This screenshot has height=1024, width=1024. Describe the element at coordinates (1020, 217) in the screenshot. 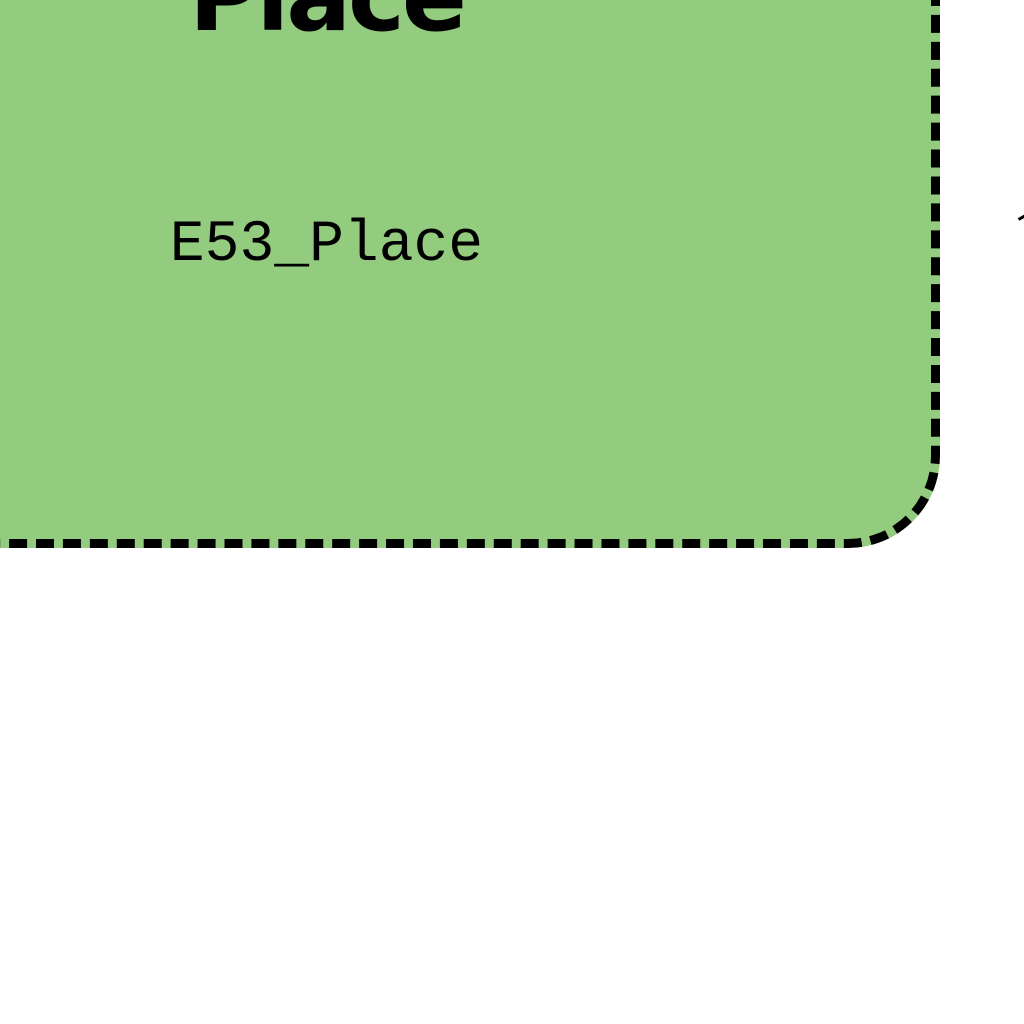

I see `edge-arrow-stub` at that location.